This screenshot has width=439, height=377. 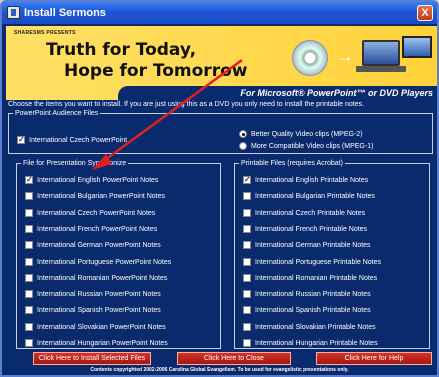 What do you see at coordinates (312, 146) in the screenshot?
I see `radio-label: More Compatible Video clips (MPEG-1)` at bounding box center [312, 146].